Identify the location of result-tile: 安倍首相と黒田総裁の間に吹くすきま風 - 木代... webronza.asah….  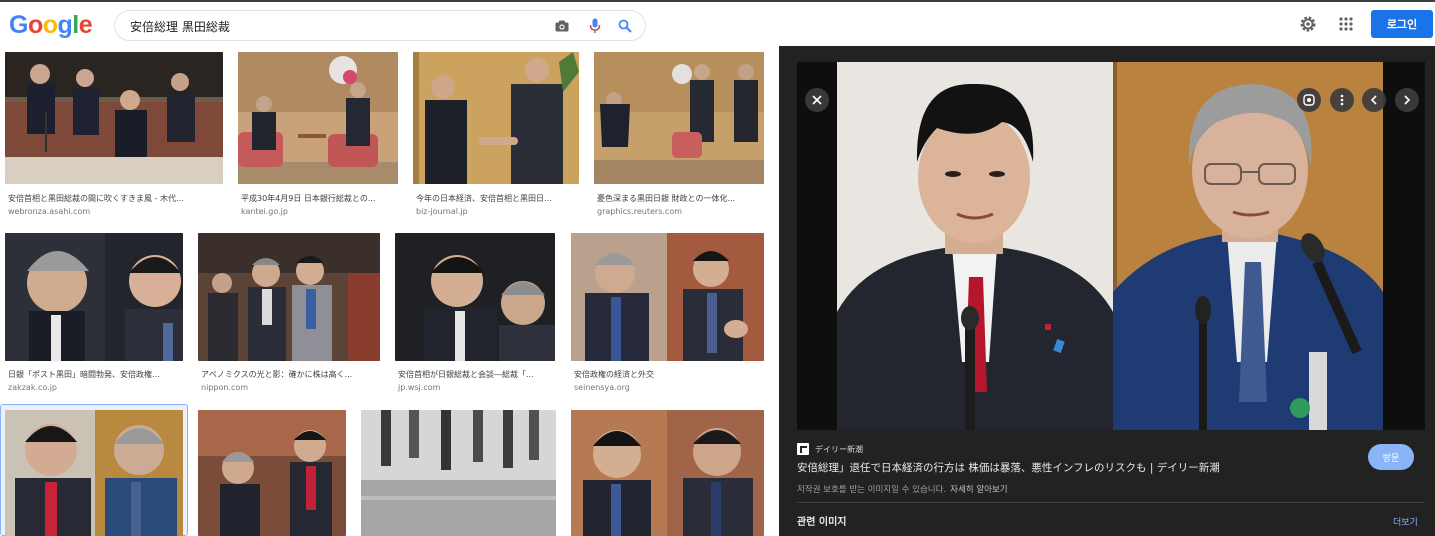
(114, 137).